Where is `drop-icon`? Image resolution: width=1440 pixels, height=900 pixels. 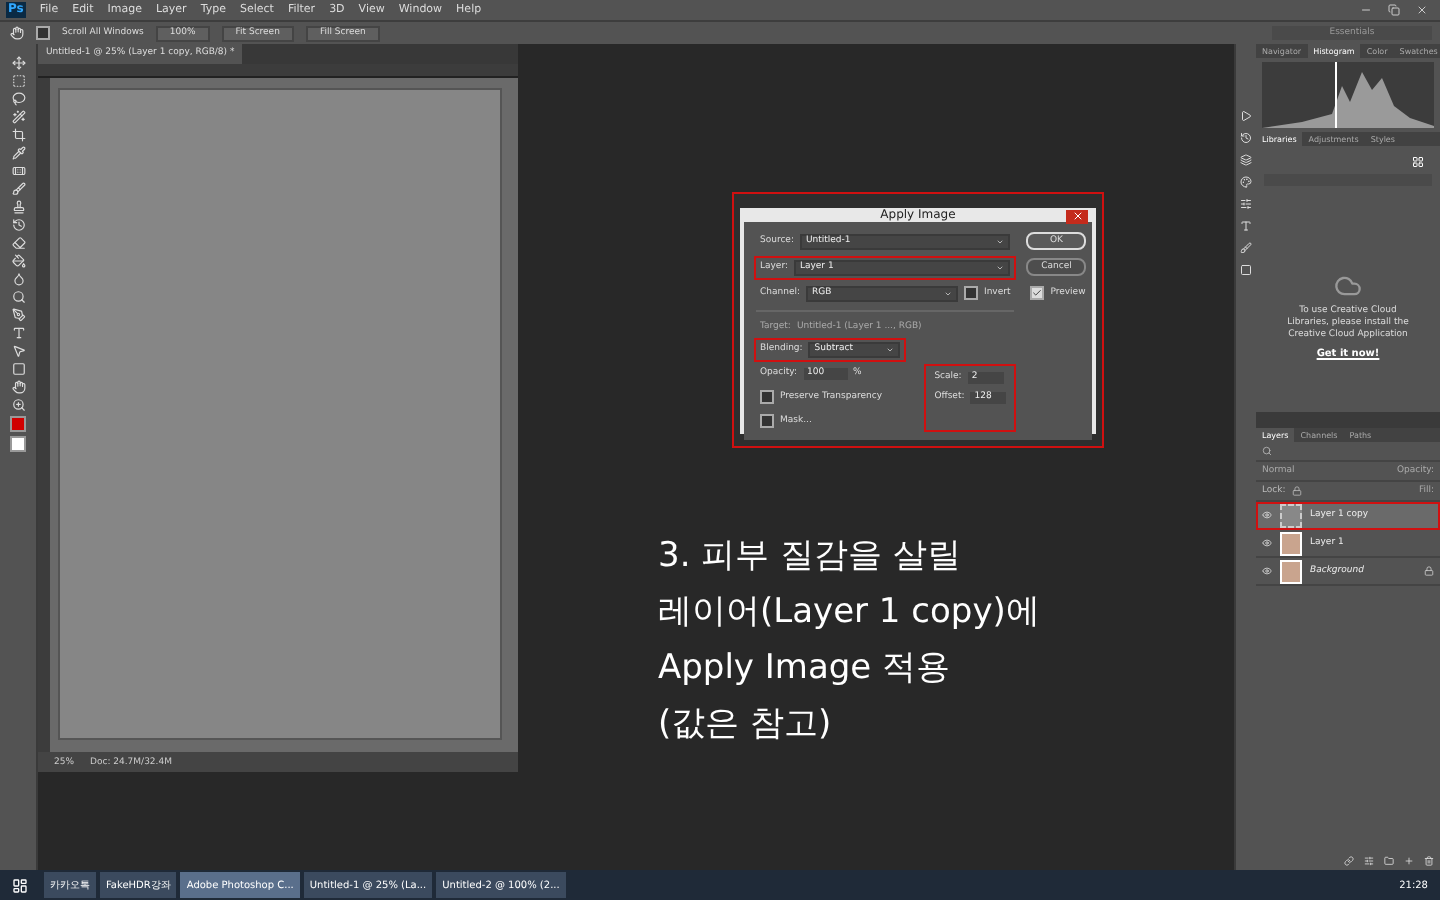 drop-icon is located at coordinates (18, 279).